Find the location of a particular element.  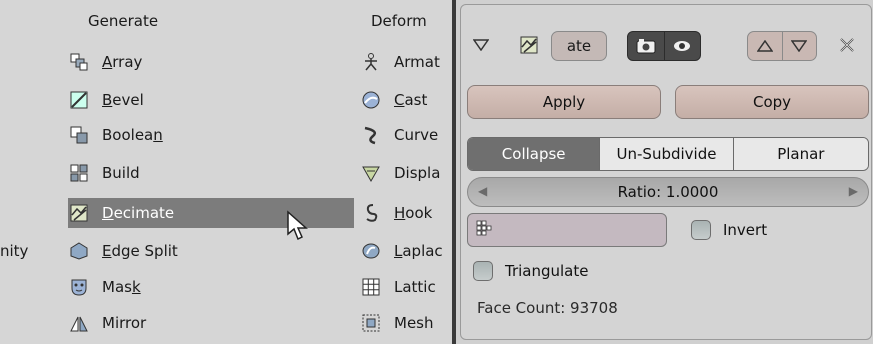

boolean-icon is located at coordinates (79, 135).